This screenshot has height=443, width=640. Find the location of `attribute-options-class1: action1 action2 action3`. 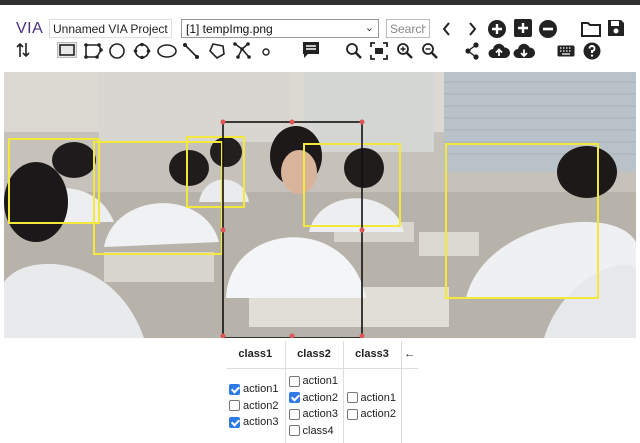

attribute-options-class1: action1 action2 action3 is located at coordinates (256, 405).